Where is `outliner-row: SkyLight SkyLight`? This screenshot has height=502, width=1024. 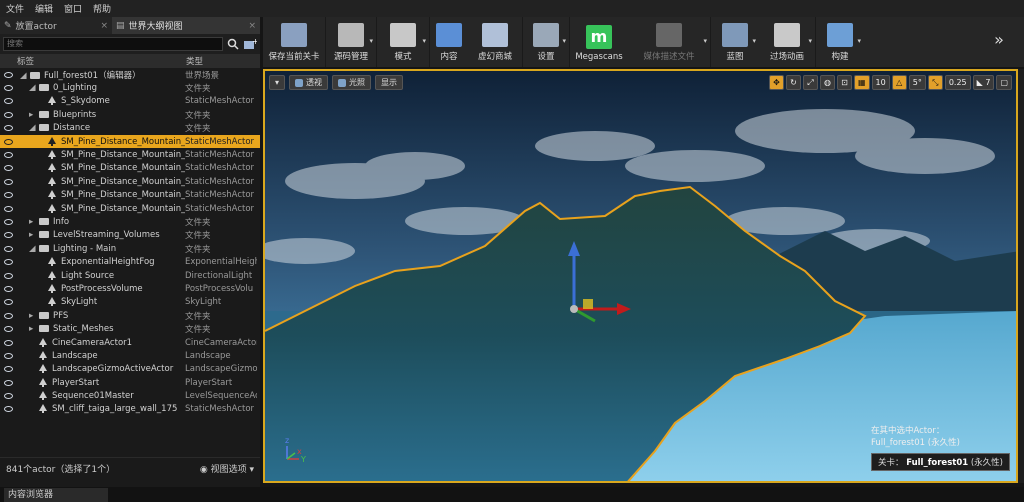
outliner-row: SkyLight SkyLight is located at coordinates (130, 302).